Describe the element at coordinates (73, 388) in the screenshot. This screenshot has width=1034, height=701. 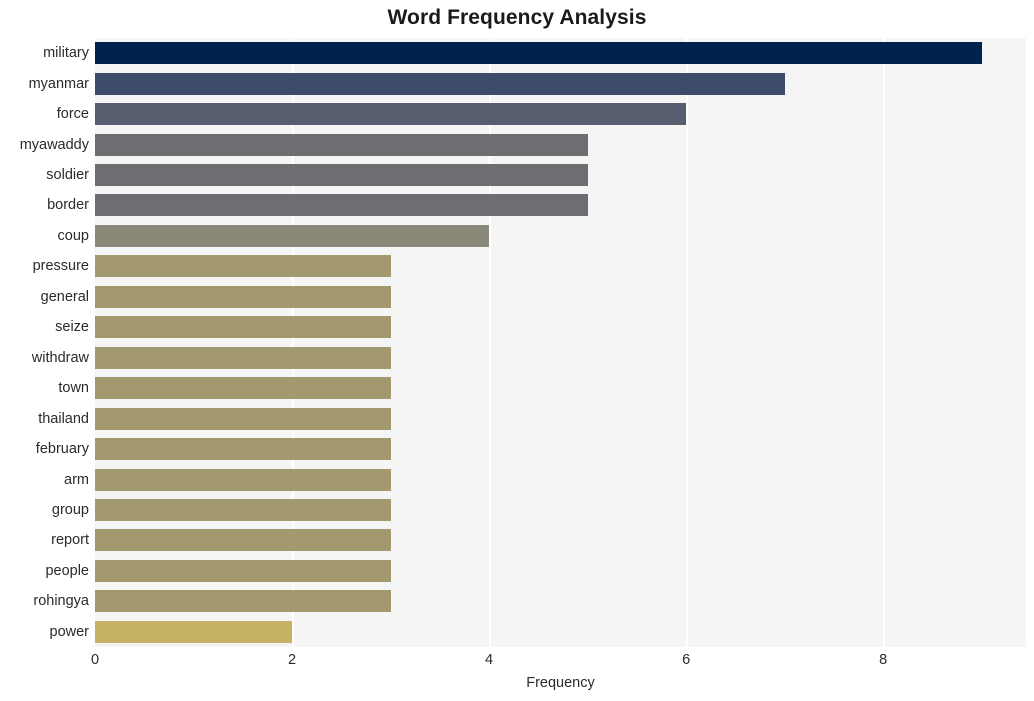
I see `y-axis-label: town` at that location.